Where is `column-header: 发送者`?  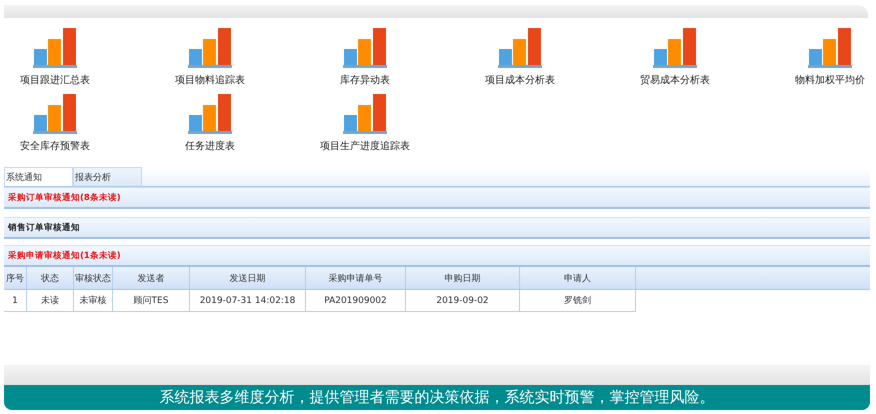 column-header: 发送者 is located at coordinates (151, 278).